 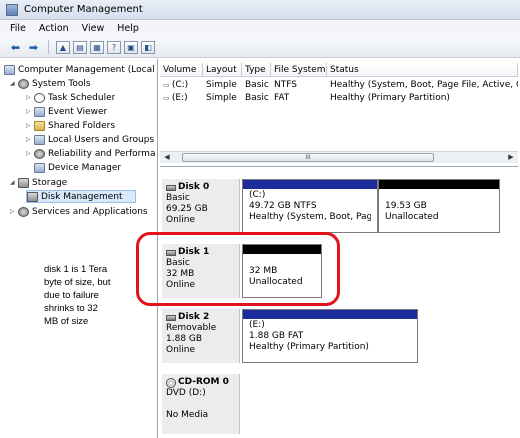 I want to click on tree-shared-folders-label: Shared Folders, so click(x=82, y=125).